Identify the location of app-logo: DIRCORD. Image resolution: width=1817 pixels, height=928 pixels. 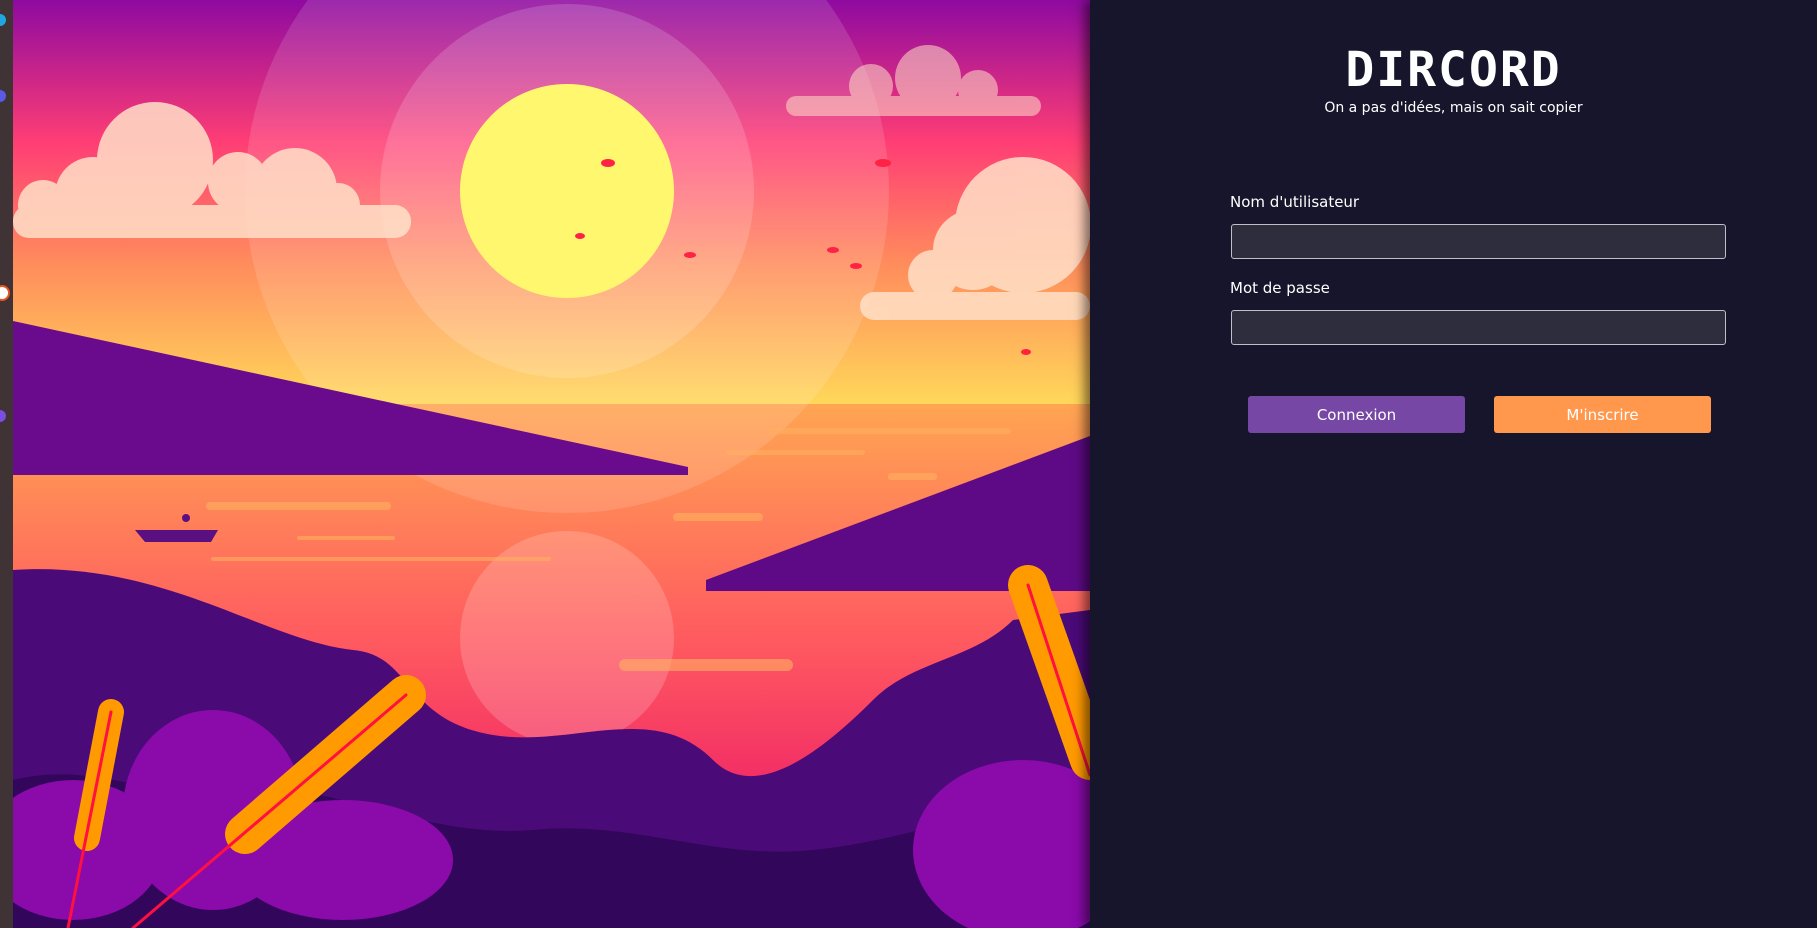
(1453, 70).